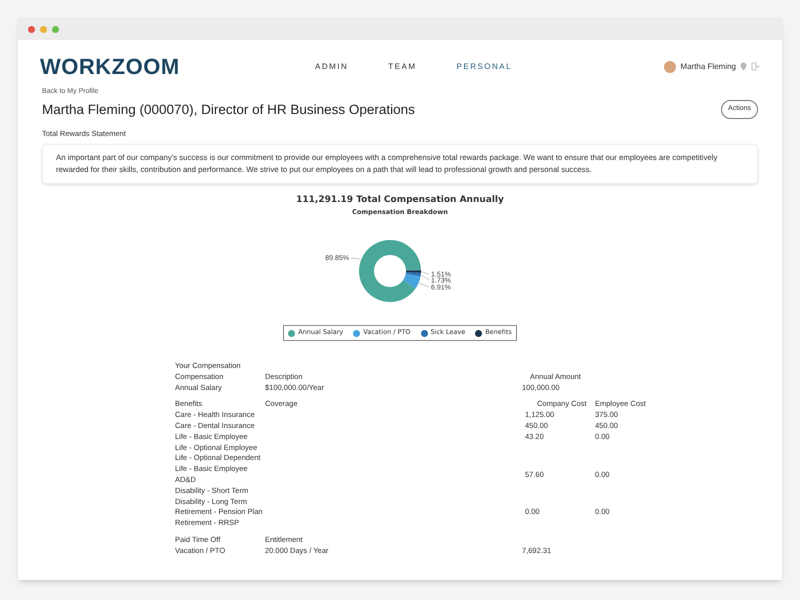  Describe the element at coordinates (331, 66) in the screenshot. I see `nav-tab: ADMIN` at that location.